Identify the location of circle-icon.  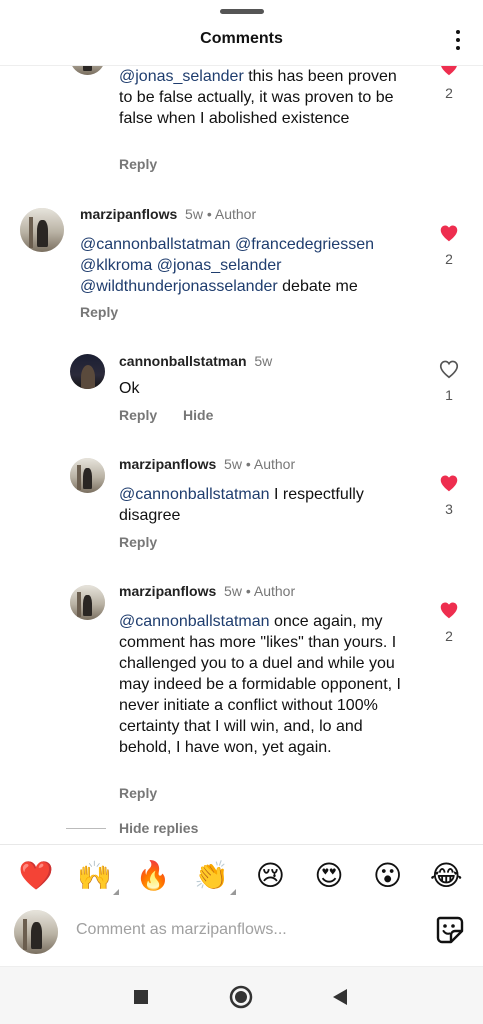
(241, 997).